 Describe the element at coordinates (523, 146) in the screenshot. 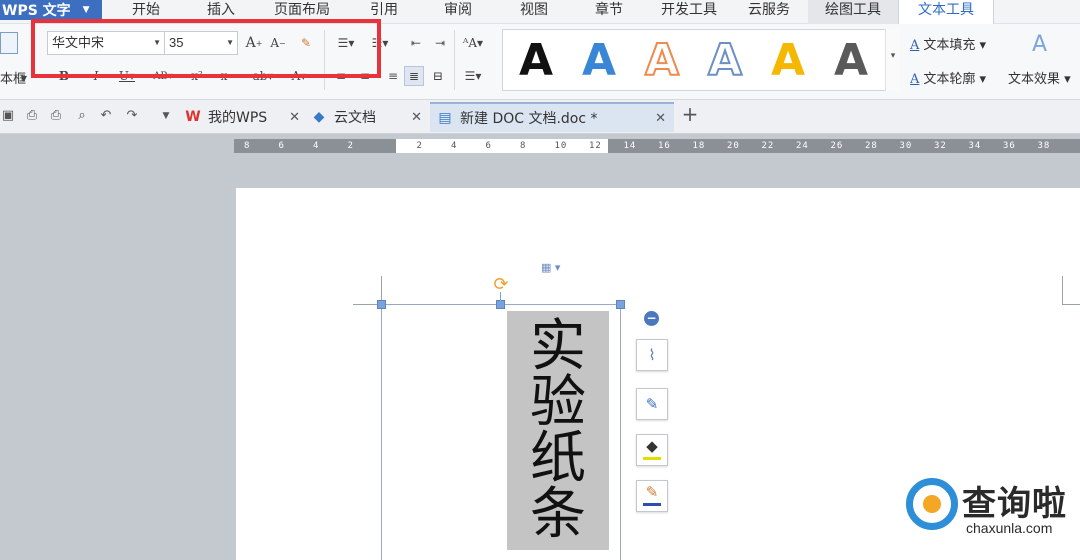

I see `ruler-tick-label: 8` at that location.